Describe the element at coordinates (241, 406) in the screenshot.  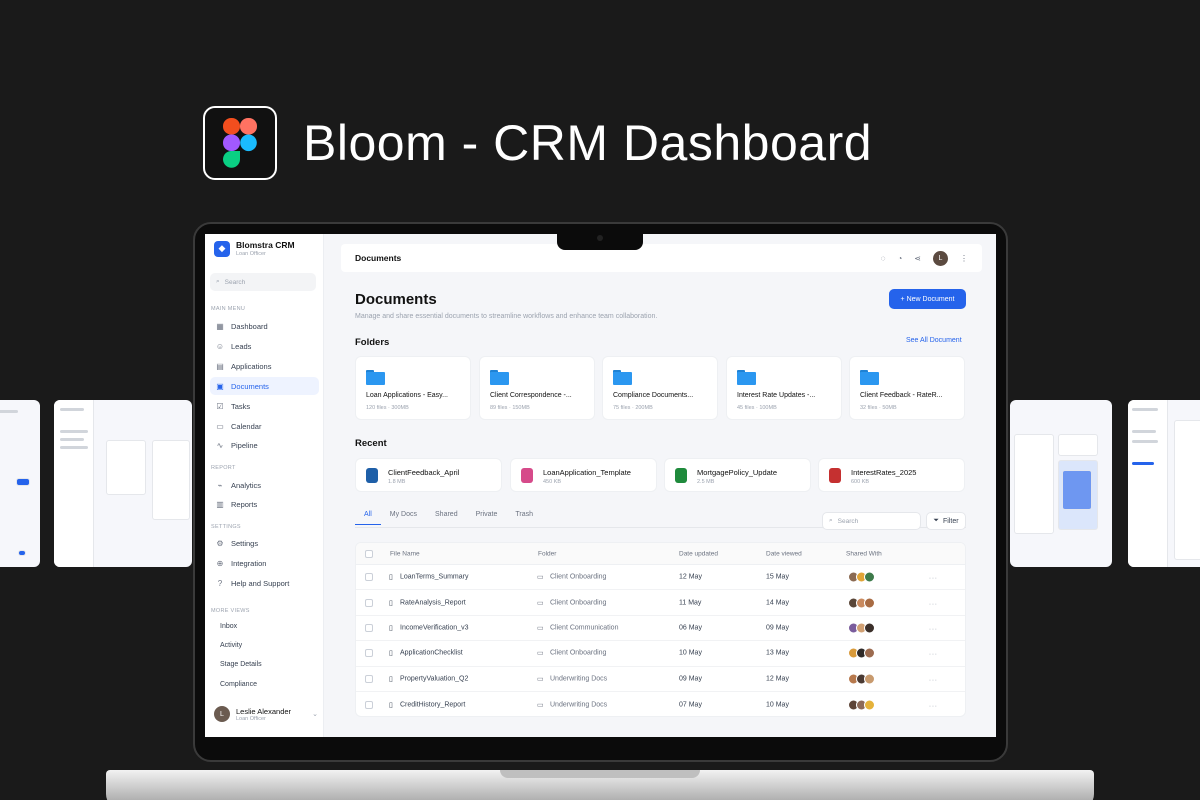
I see `sidebar-item-label: Tasks` at that location.